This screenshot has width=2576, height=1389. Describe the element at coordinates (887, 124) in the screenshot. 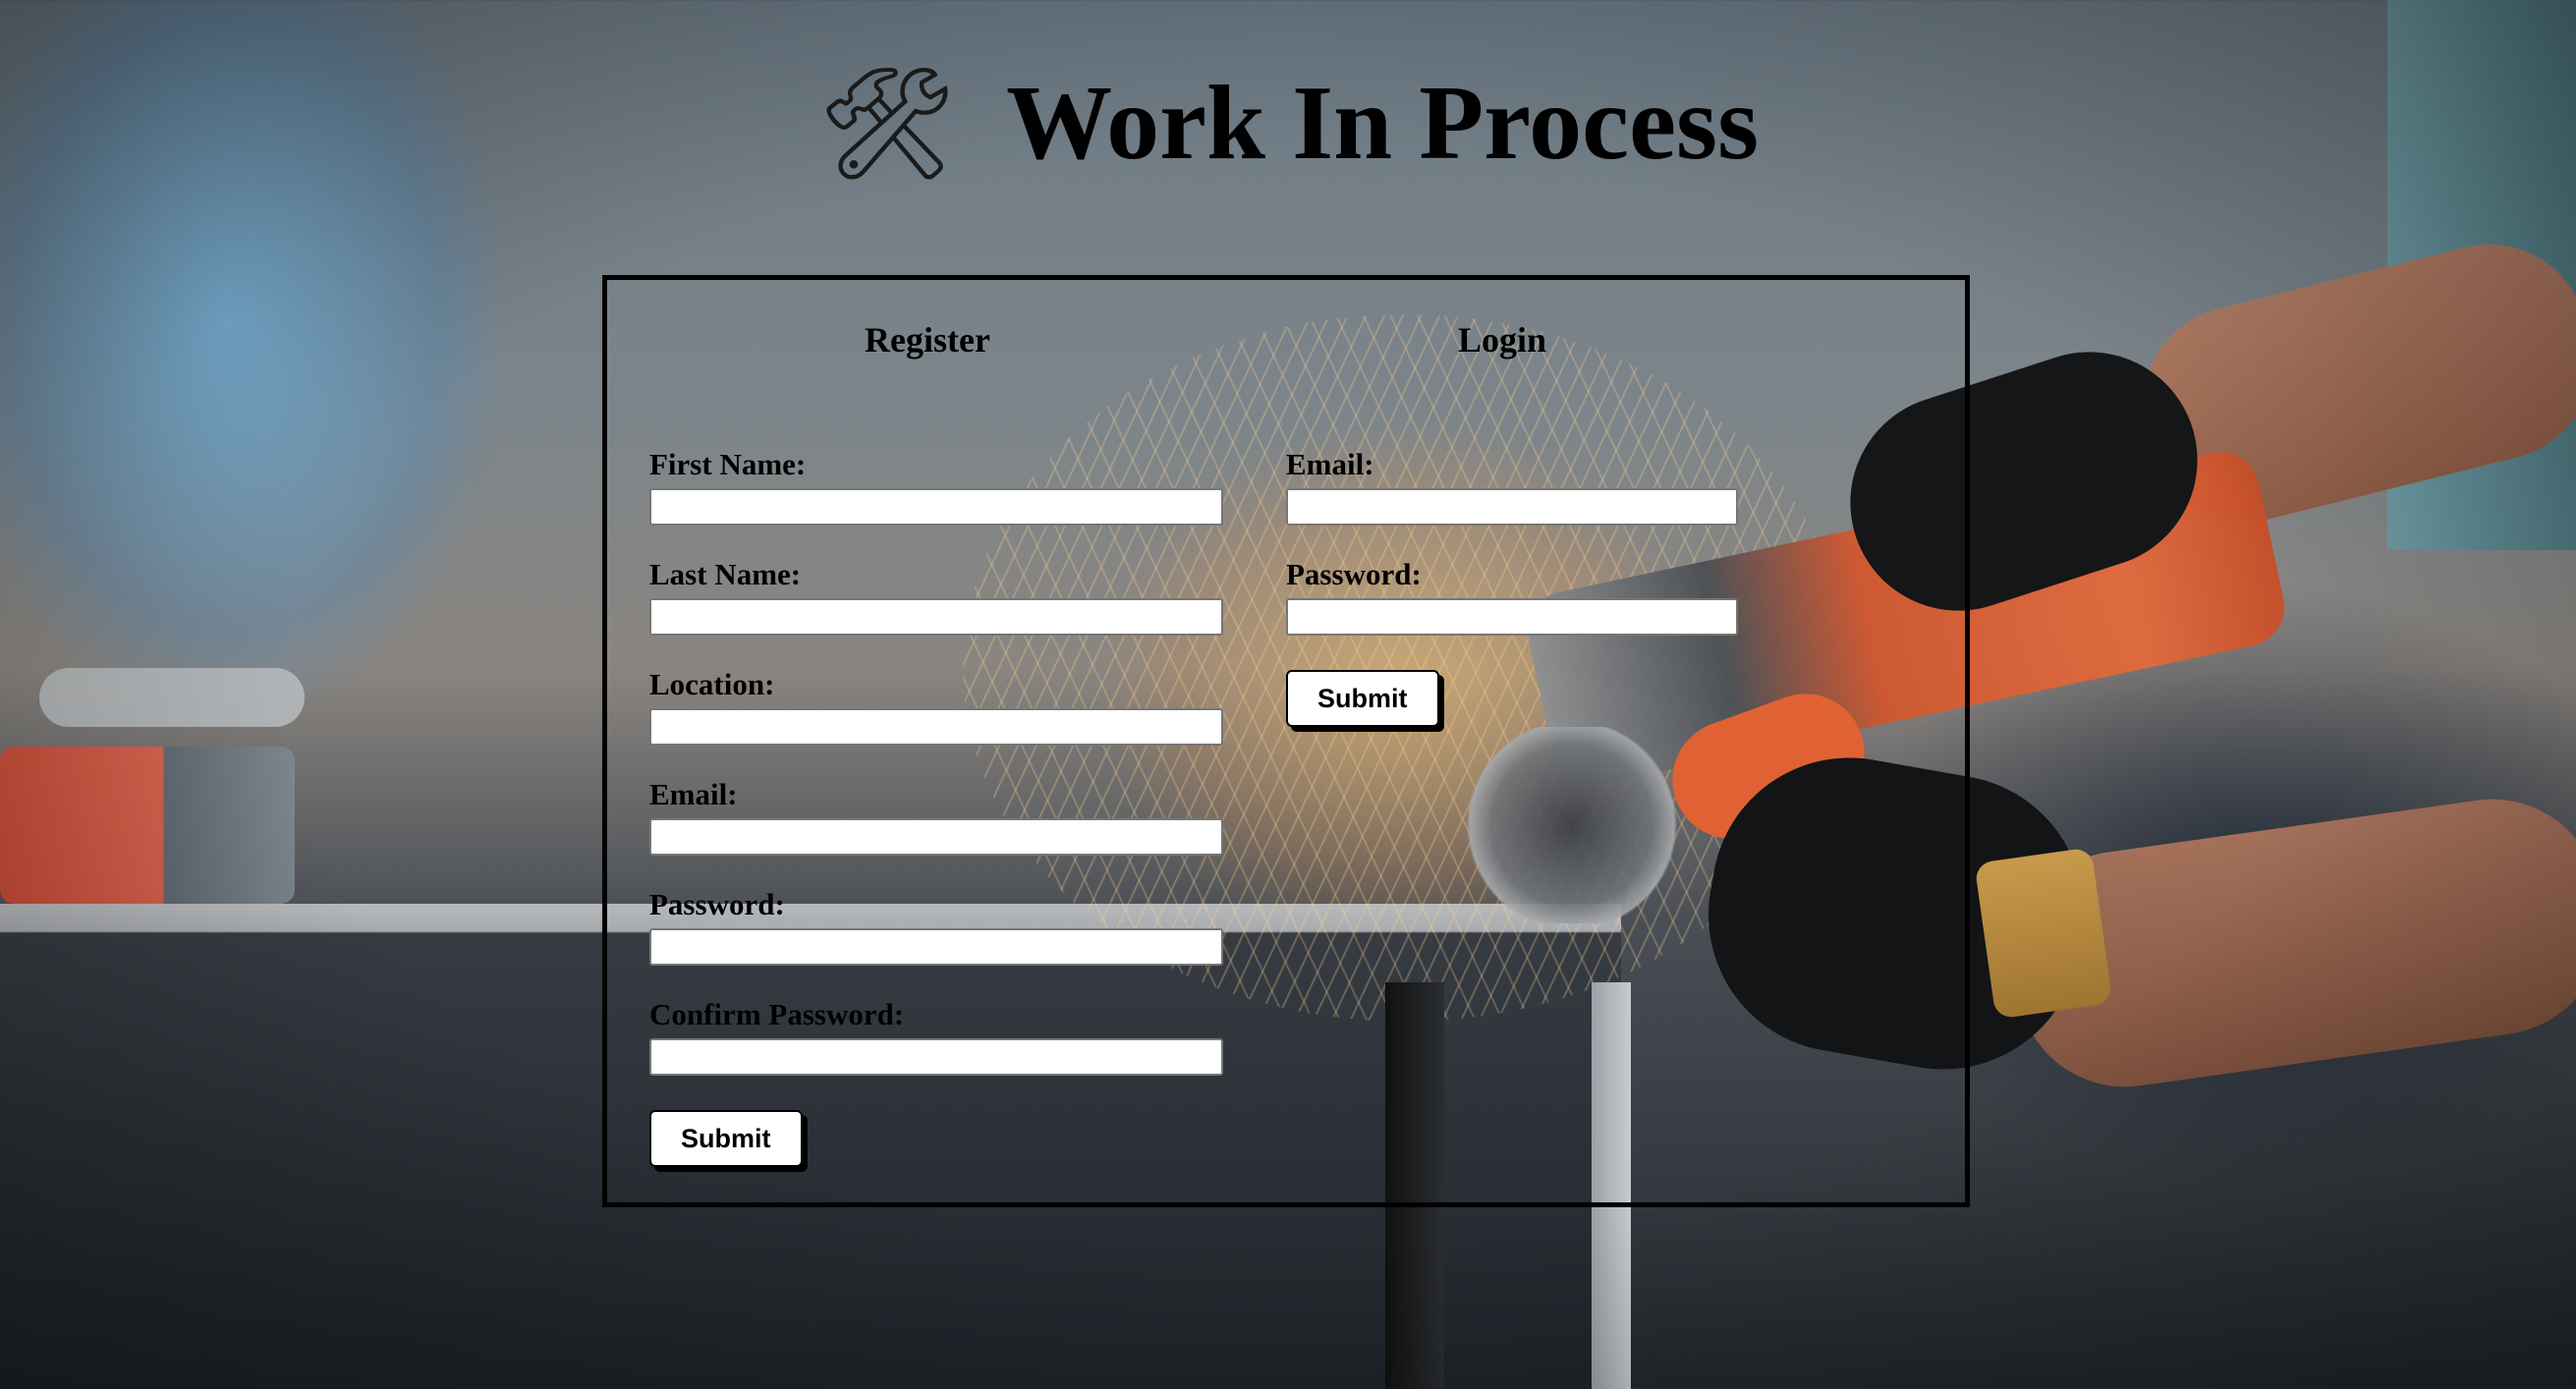

I see `hammer-and-wrench-icon: 🛠` at that location.